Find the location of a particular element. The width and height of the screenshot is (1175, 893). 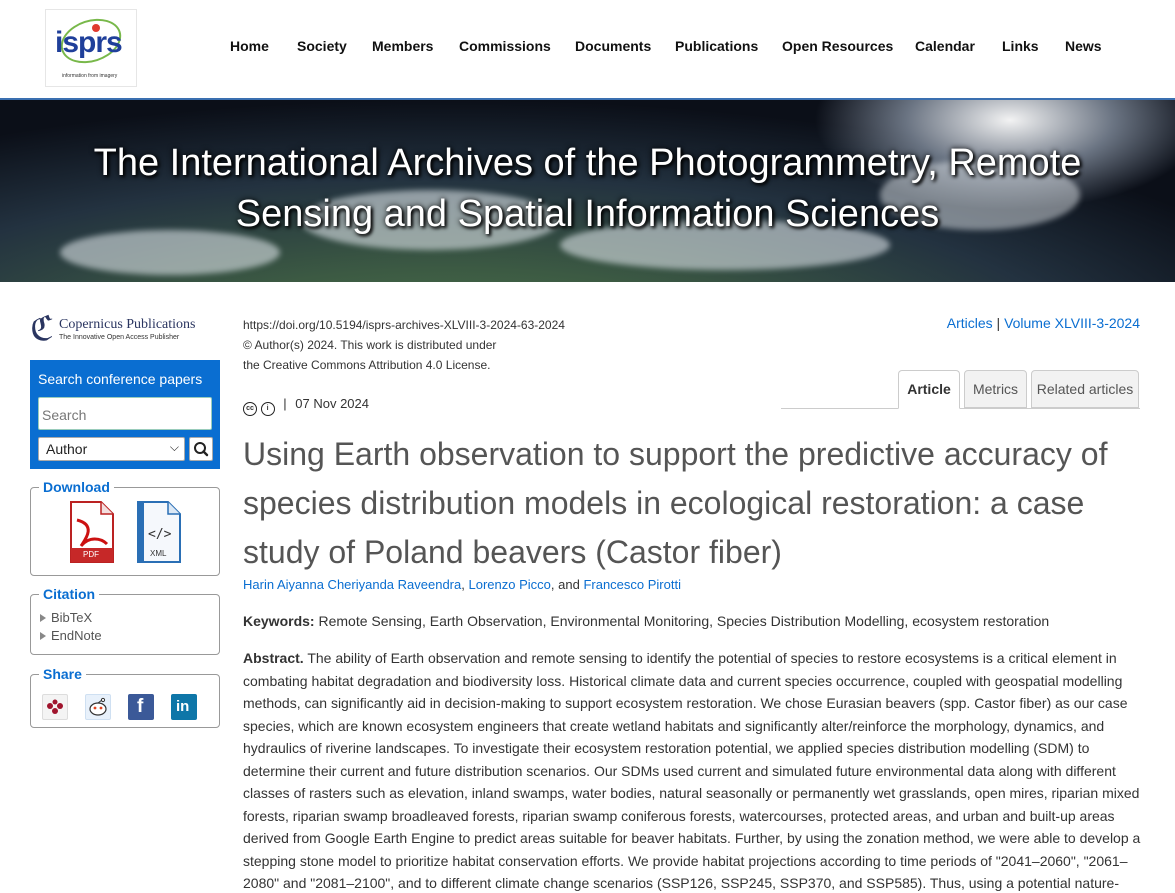

search-title: Search conference papers is located at coordinates (120, 379).